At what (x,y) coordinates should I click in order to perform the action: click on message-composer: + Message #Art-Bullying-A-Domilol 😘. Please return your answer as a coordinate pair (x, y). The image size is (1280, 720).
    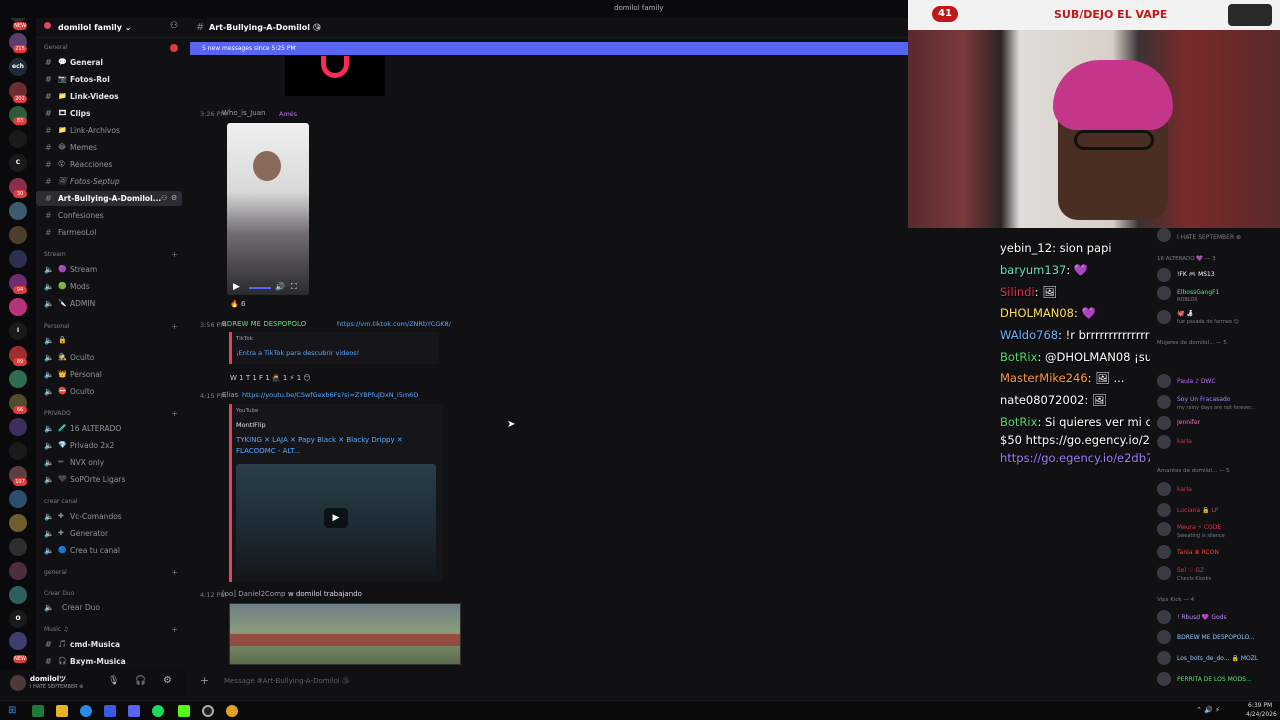
    Looking at the image, I should click on (550, 682).